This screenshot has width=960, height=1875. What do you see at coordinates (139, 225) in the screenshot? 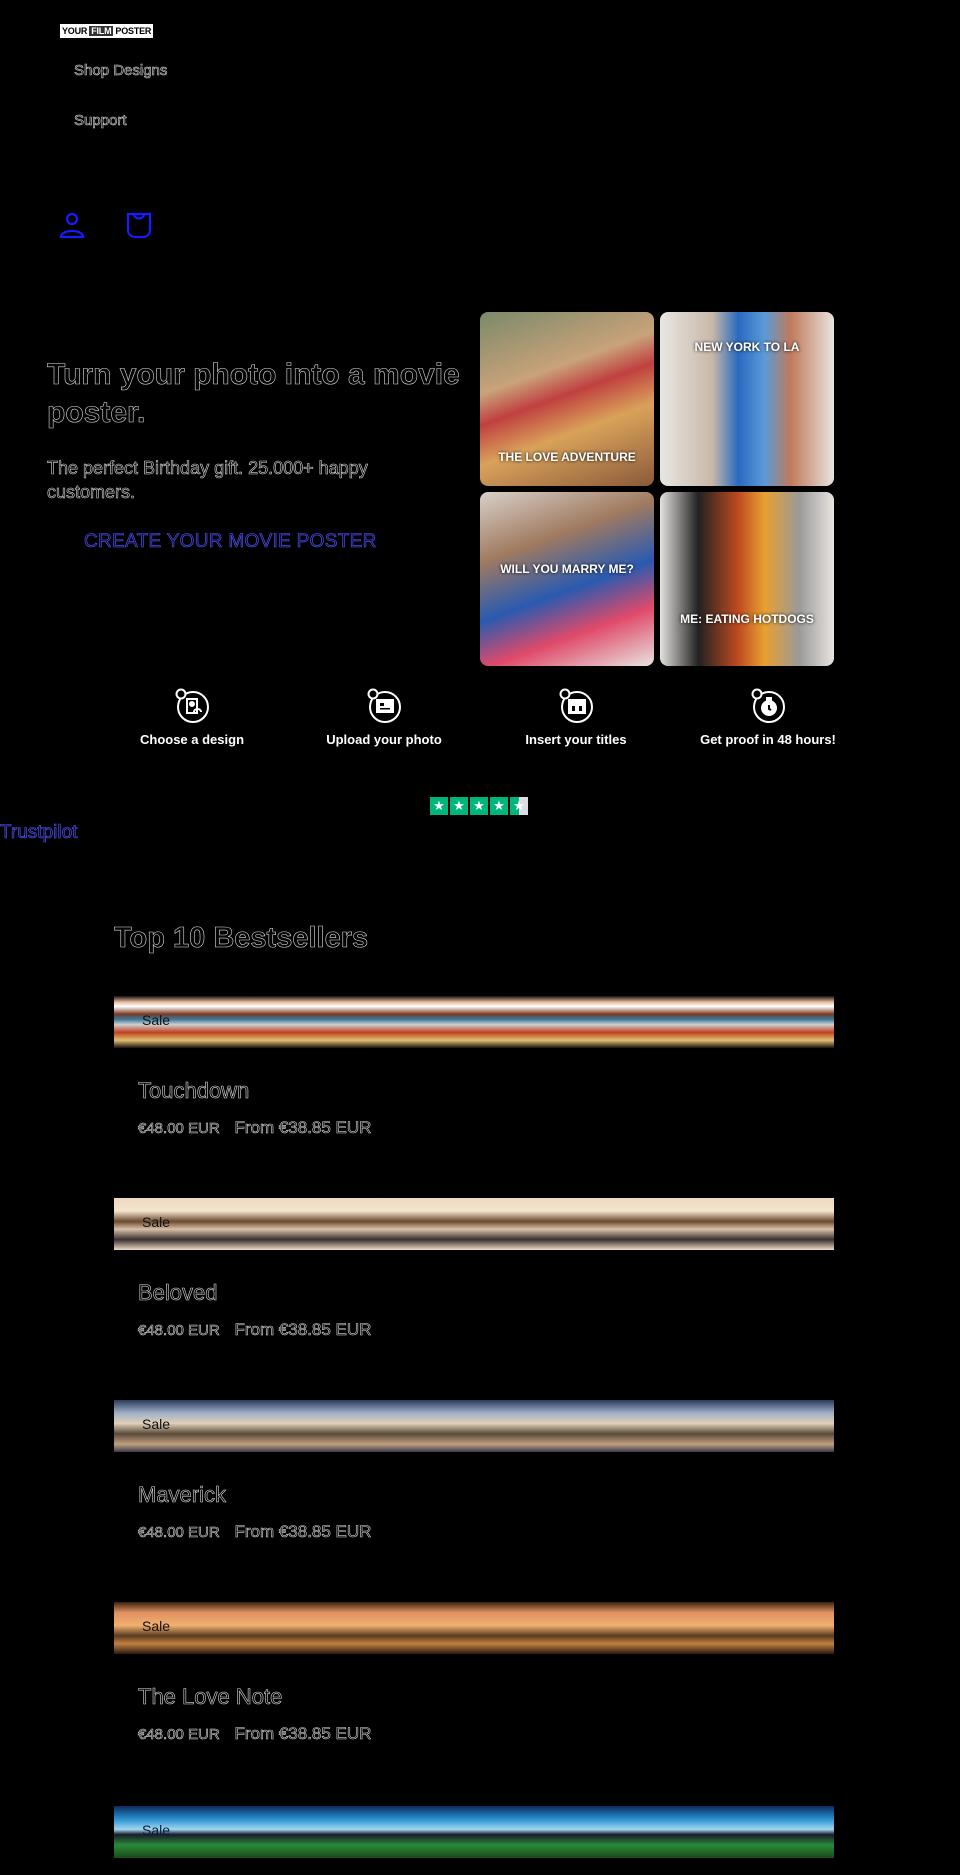
I see `cart-icon` at bounding box center [139, 225].